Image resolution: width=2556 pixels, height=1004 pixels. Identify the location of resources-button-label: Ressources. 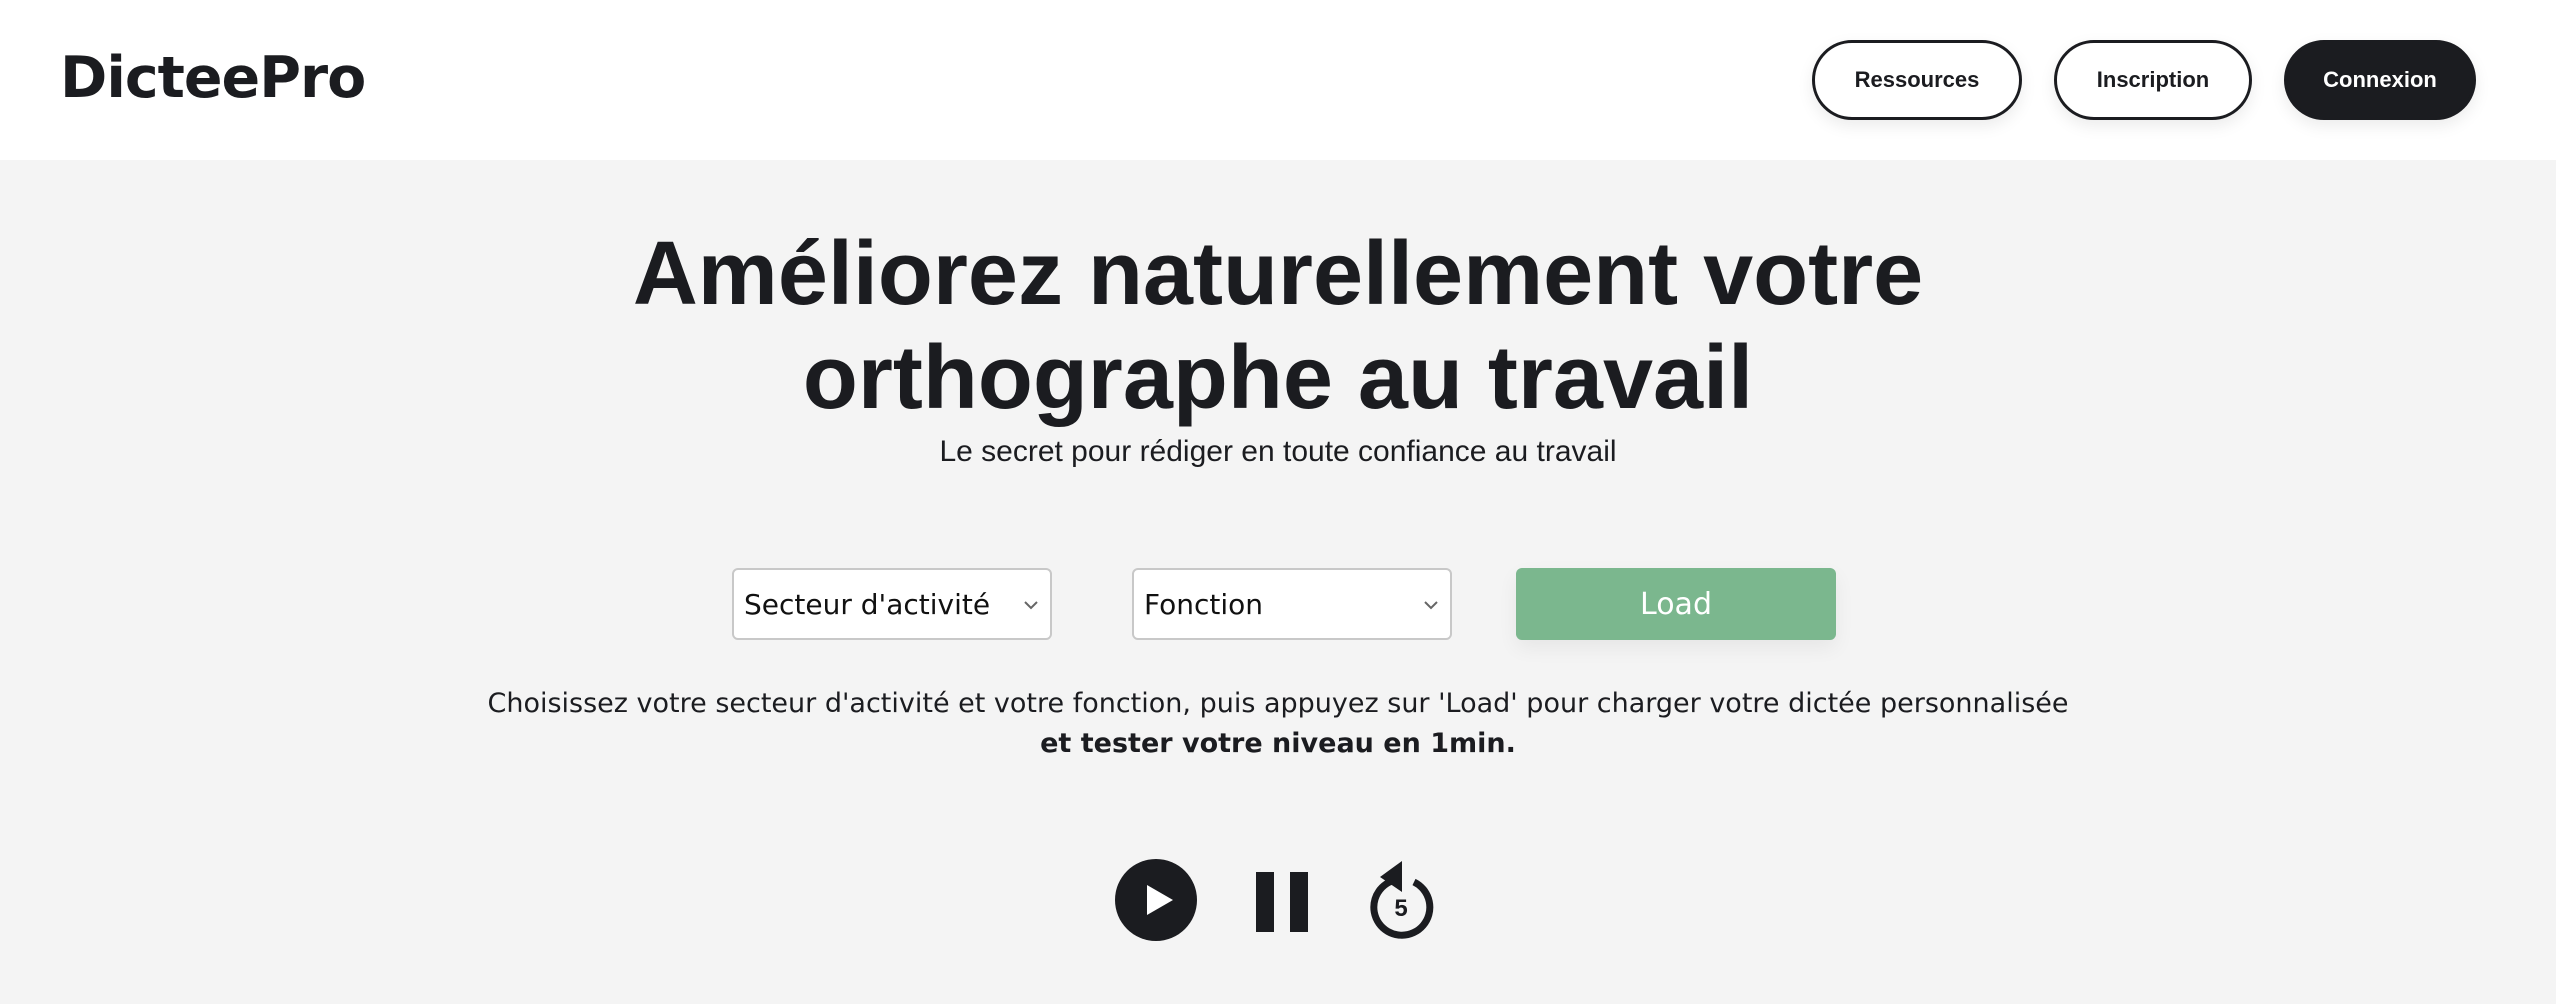
(1917, 79).